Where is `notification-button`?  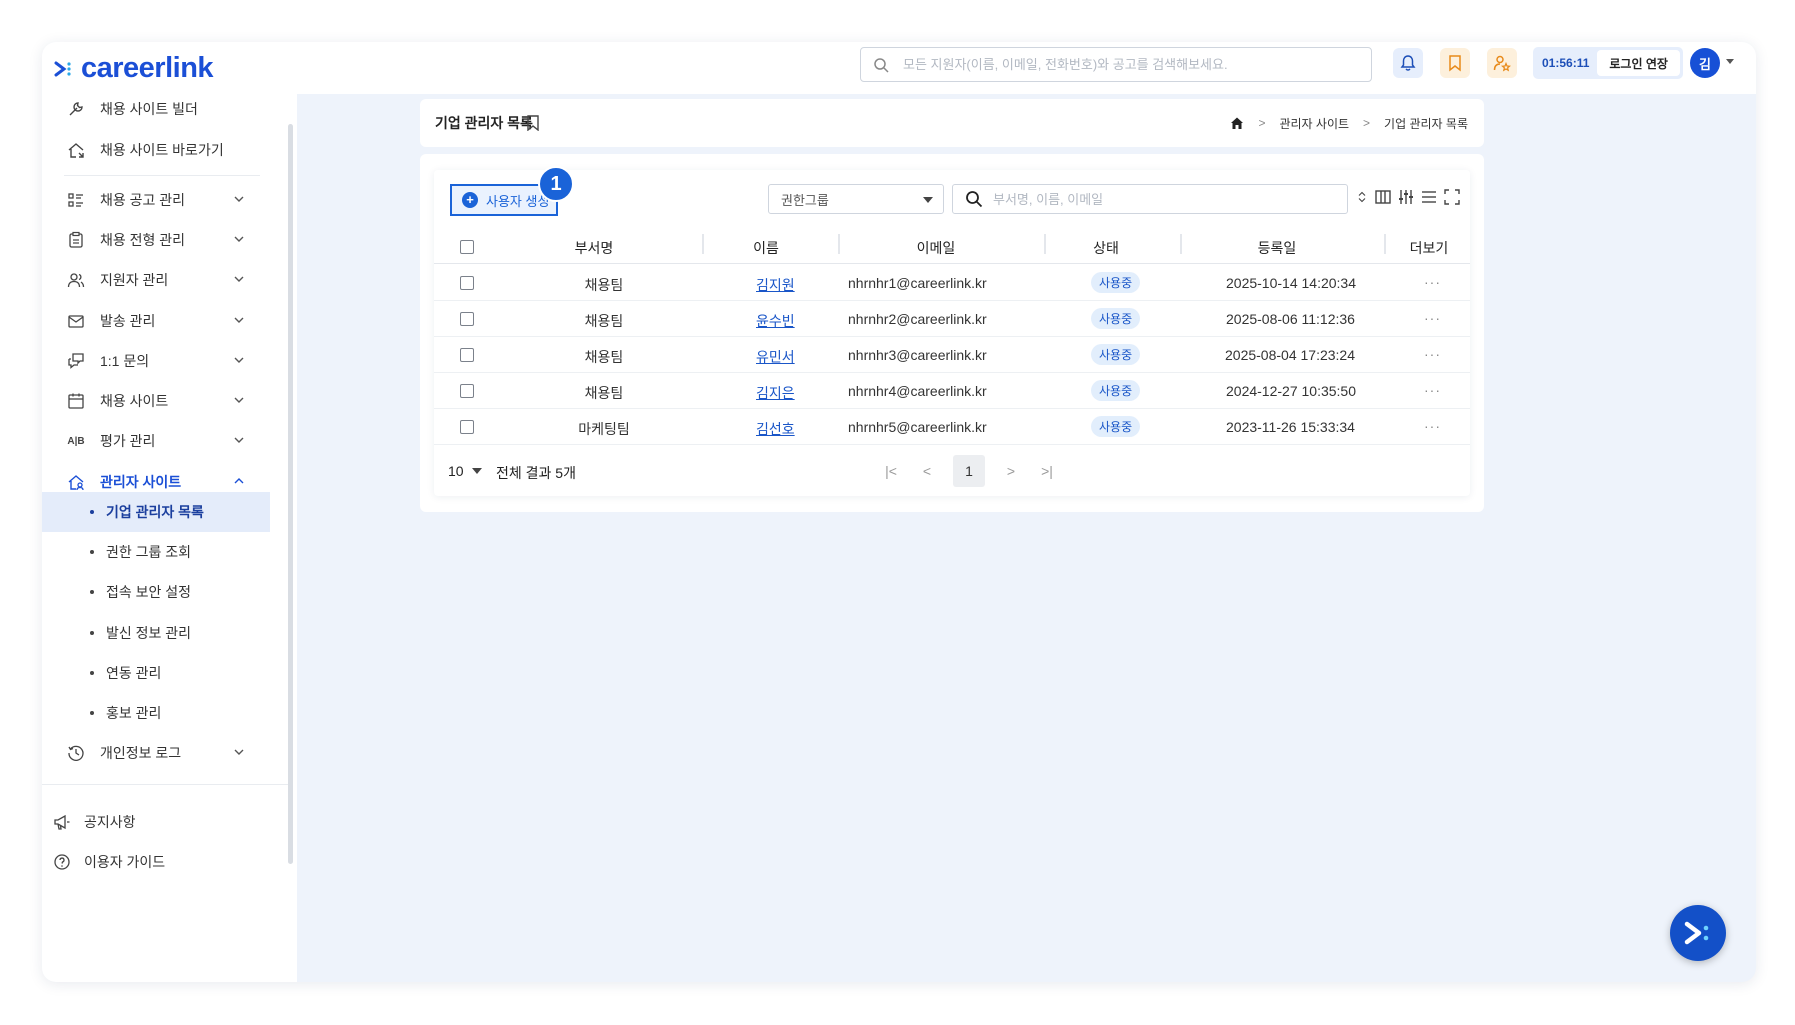 notification-button is located at coordinates (1408, 63).